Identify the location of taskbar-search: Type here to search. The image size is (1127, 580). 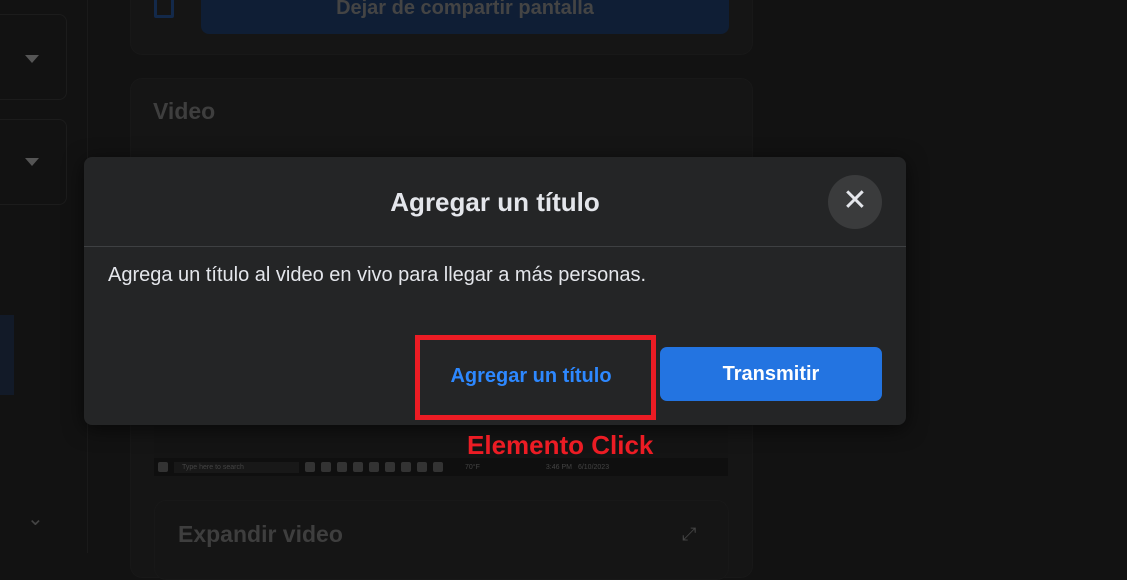
(236, 467).